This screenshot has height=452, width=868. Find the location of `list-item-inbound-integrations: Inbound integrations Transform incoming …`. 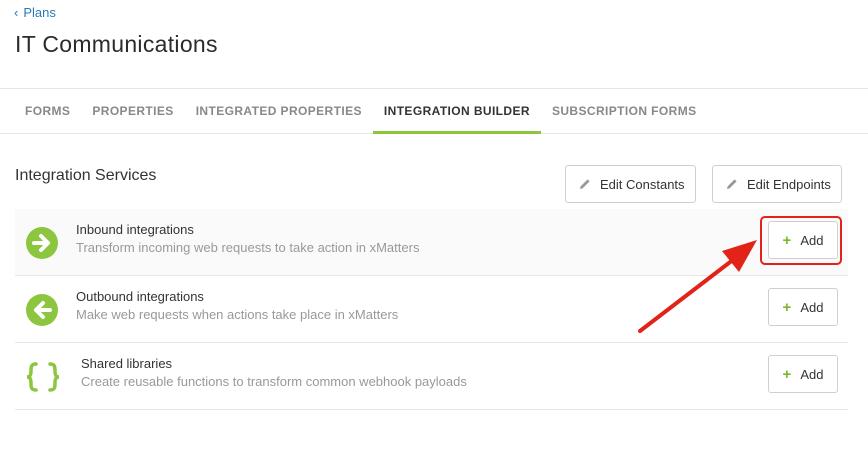

list-item-inbound-integrations: Inbound integrations Transform incoming … is located at coordinates (431, 242).